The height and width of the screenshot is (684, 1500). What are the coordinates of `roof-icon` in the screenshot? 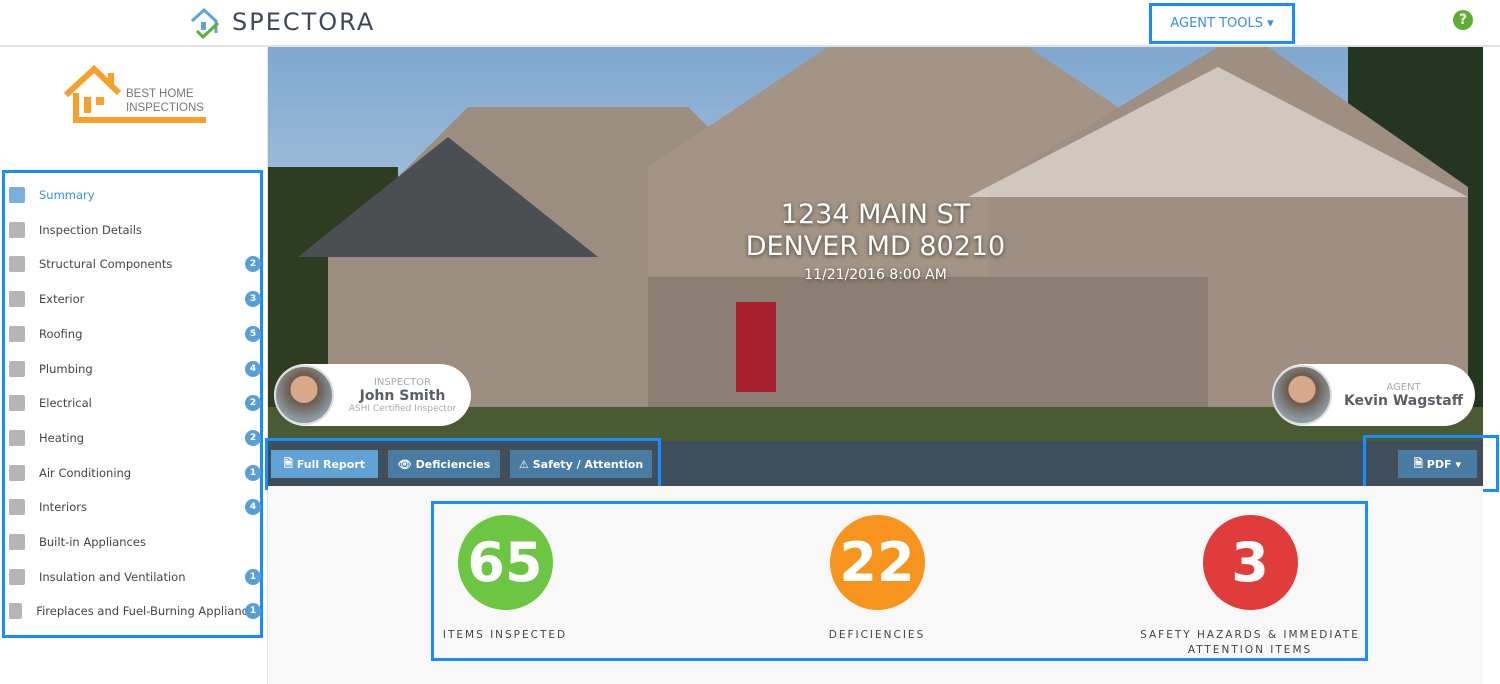 It's located at (17, 333).